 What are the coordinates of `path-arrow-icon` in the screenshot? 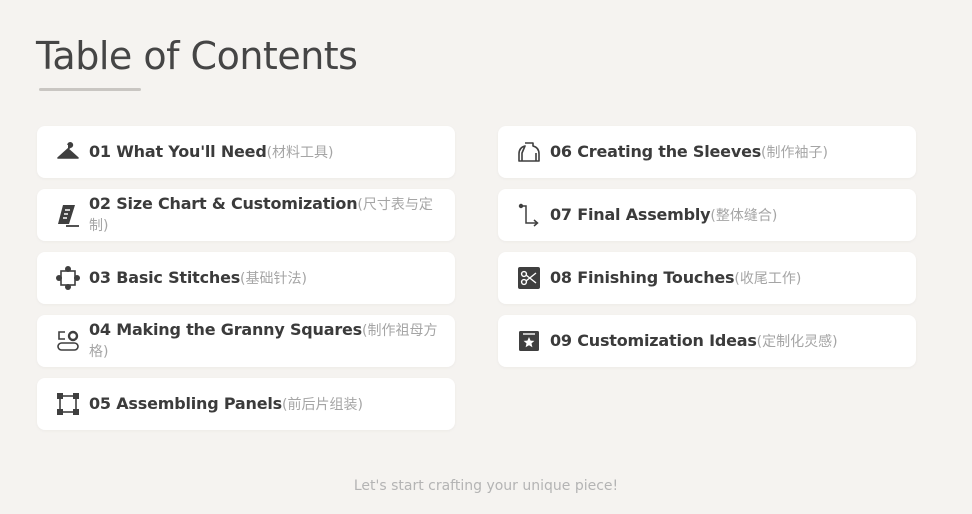 It's located at (529, 215).